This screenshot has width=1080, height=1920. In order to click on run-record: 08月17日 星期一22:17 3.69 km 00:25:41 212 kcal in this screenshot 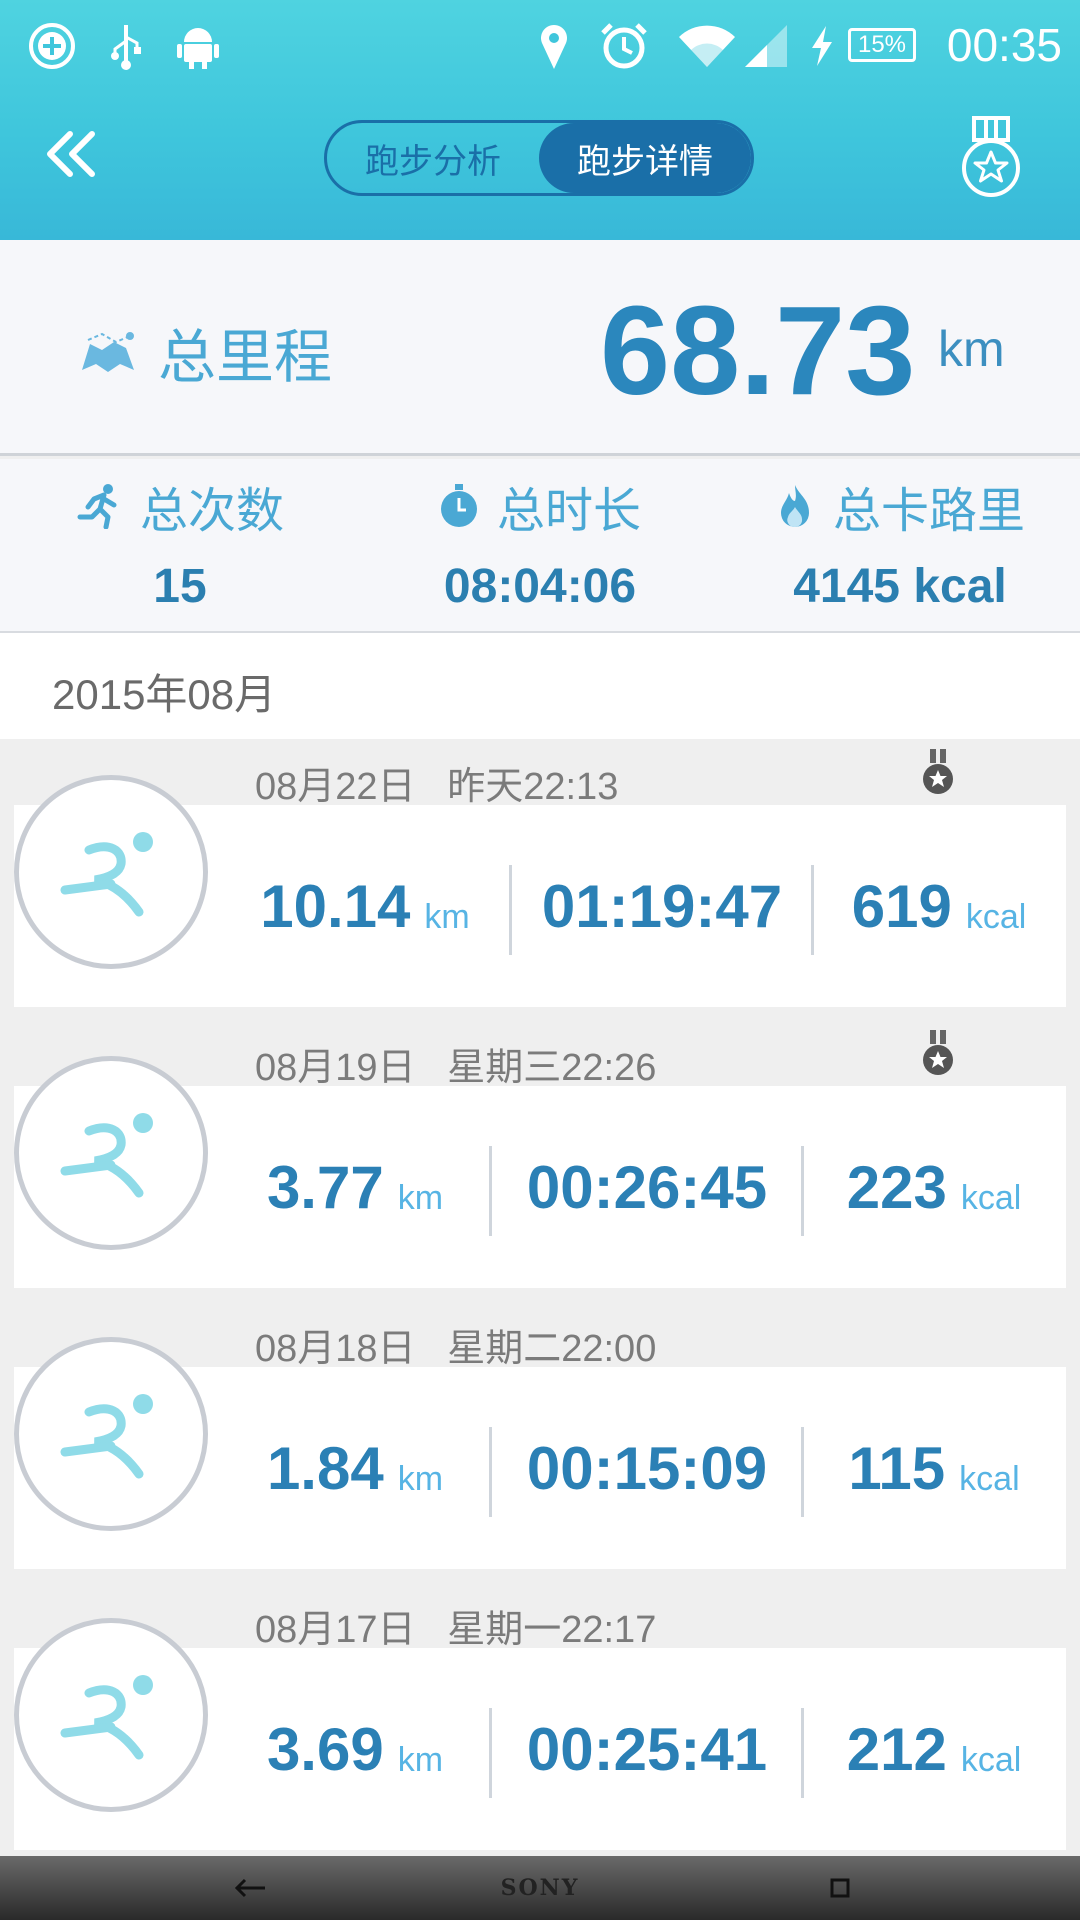, I will do `click(540, 1723)`.